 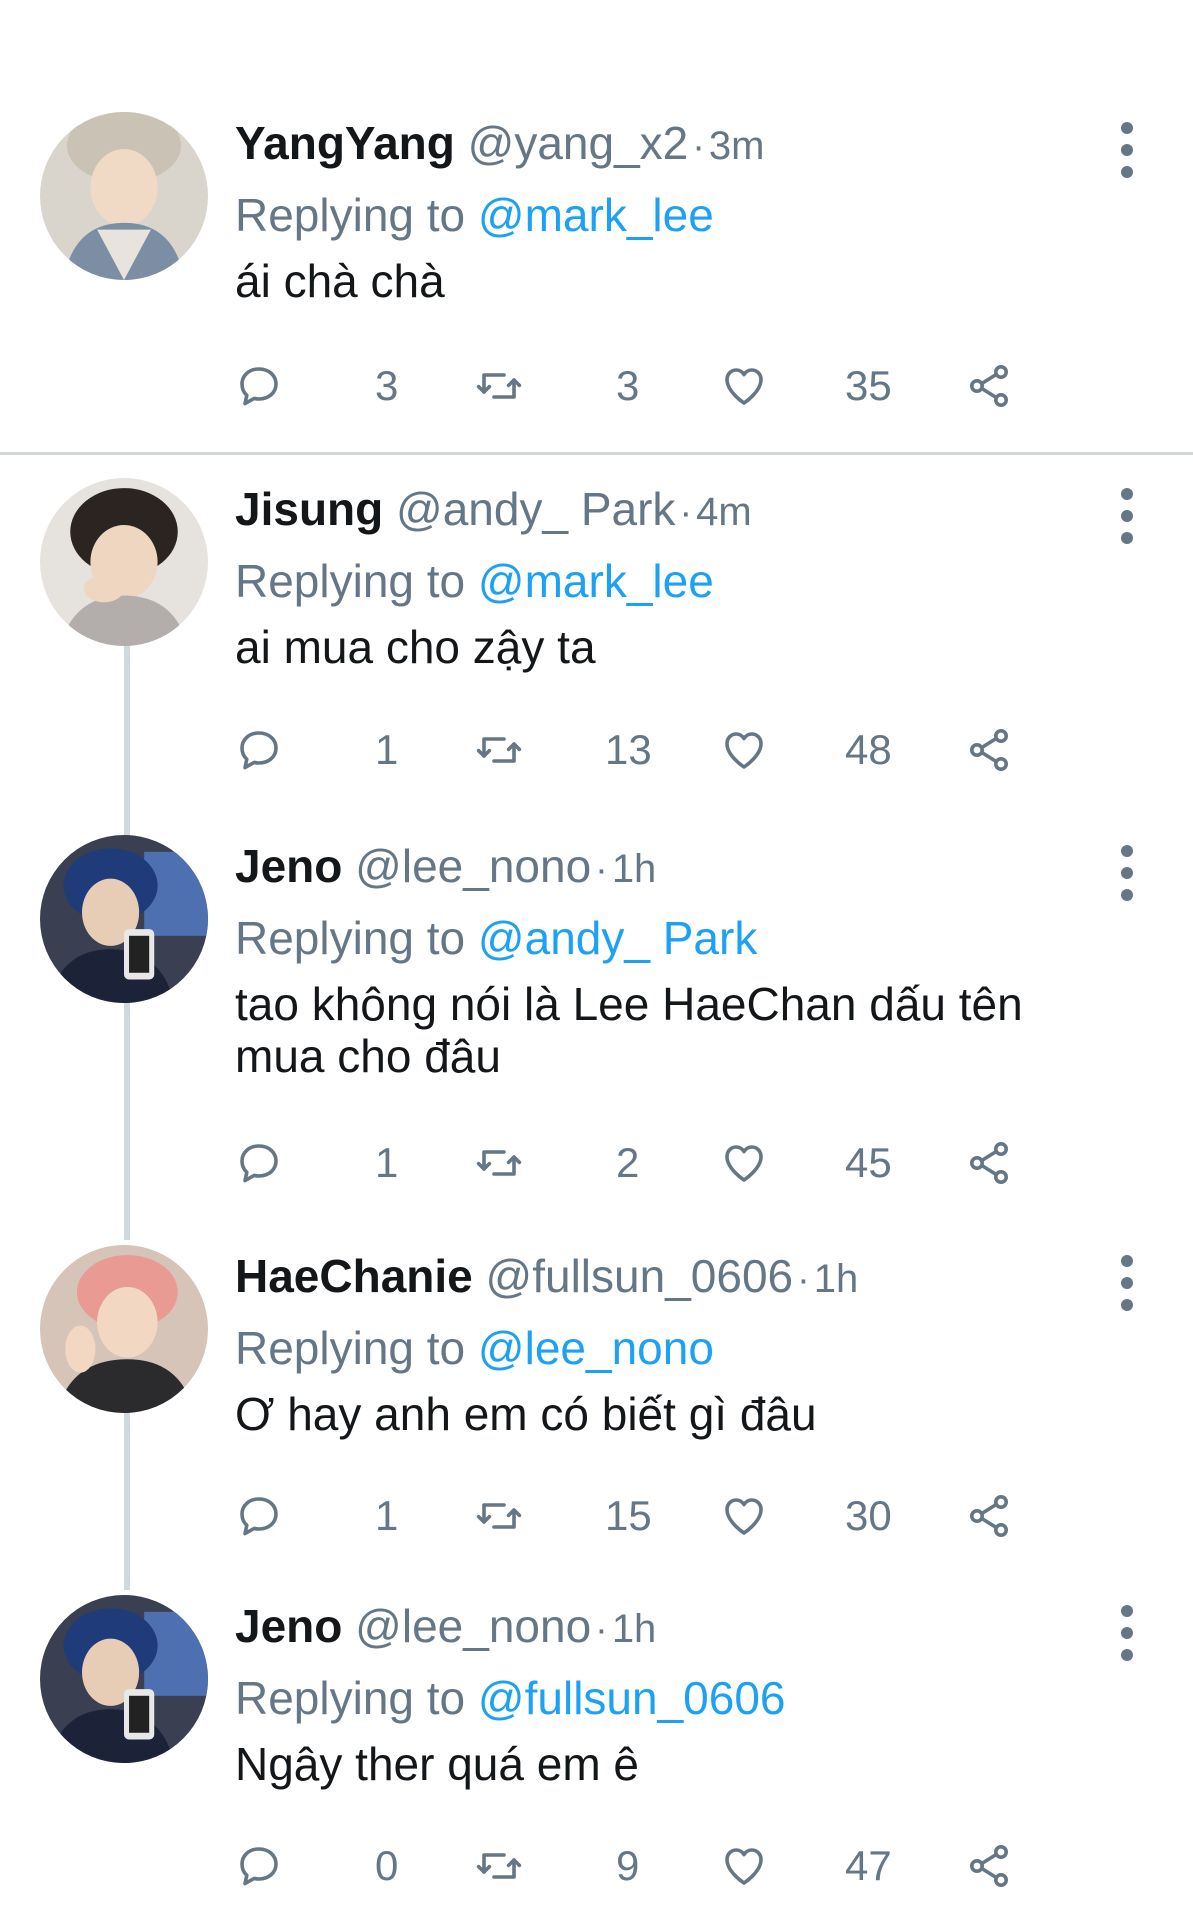 I want to click on tweet-actions: 1 15 30, so click(x=635, y=1516).